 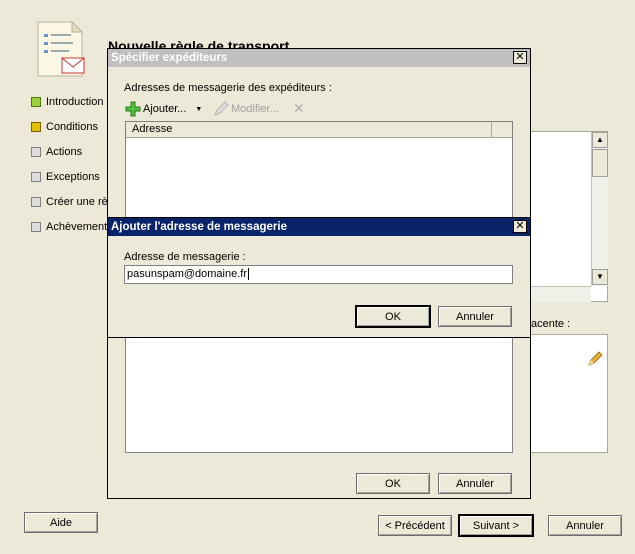 I want to click on help-button: Aide, so click(x=61, y=522).